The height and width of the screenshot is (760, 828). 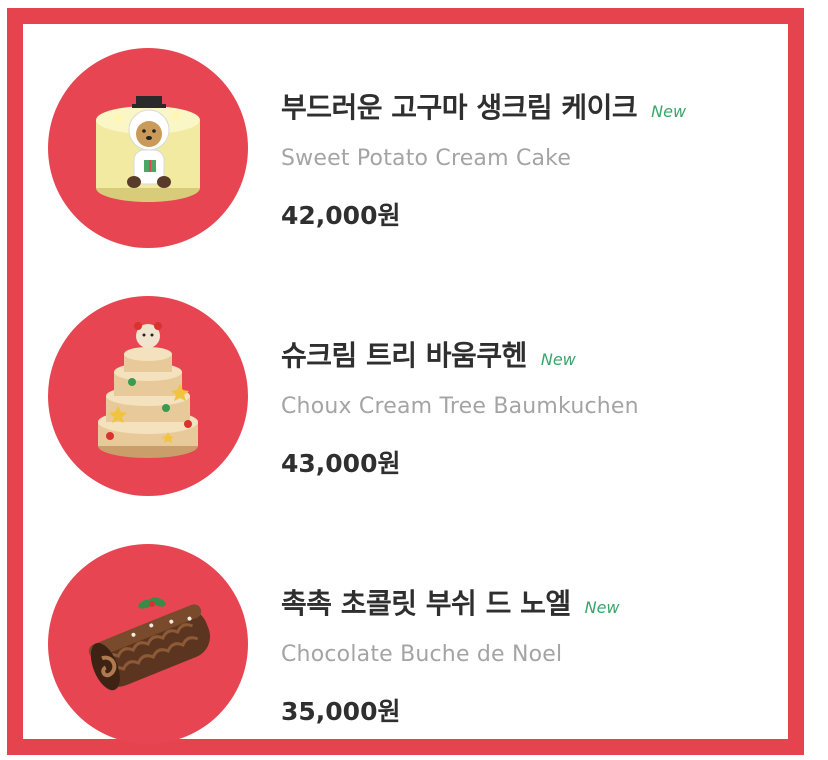 What do you see at coordinates (459, 106) in the screenshot?
I see `product-name-ko: 부드러운 고구마 생크림 케이크` at bounding box center [459, 106].